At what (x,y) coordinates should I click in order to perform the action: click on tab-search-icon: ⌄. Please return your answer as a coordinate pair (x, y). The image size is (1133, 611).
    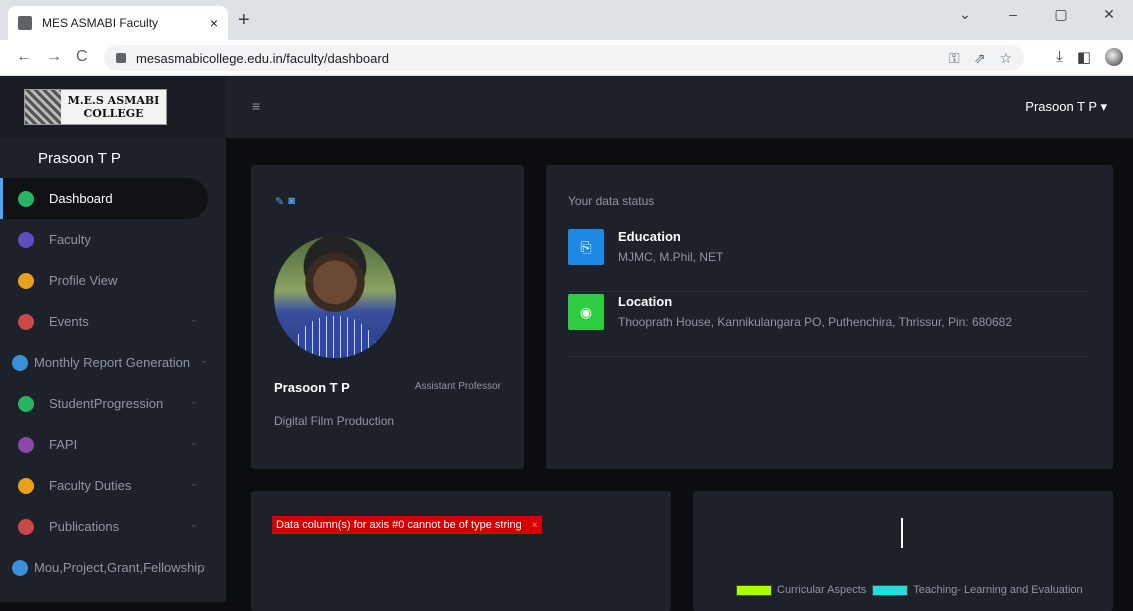
    Looking at the image, I should click on (965, 14).